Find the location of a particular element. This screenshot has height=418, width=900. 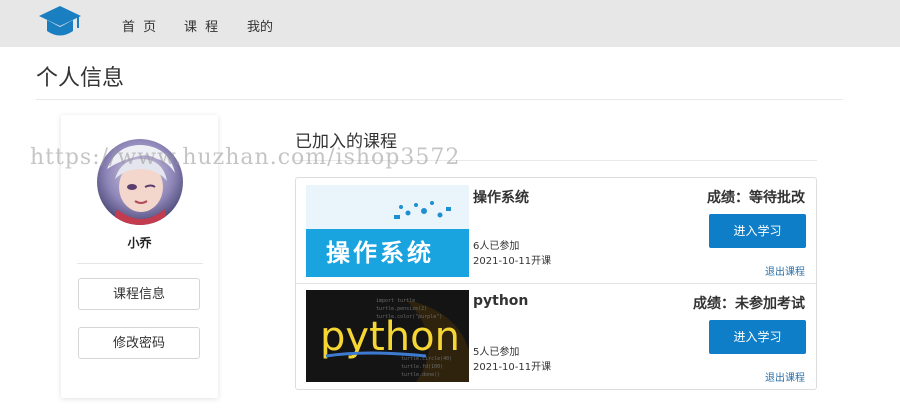

course-score: 成绩：等待批改 is located at coordinates (756, 198).